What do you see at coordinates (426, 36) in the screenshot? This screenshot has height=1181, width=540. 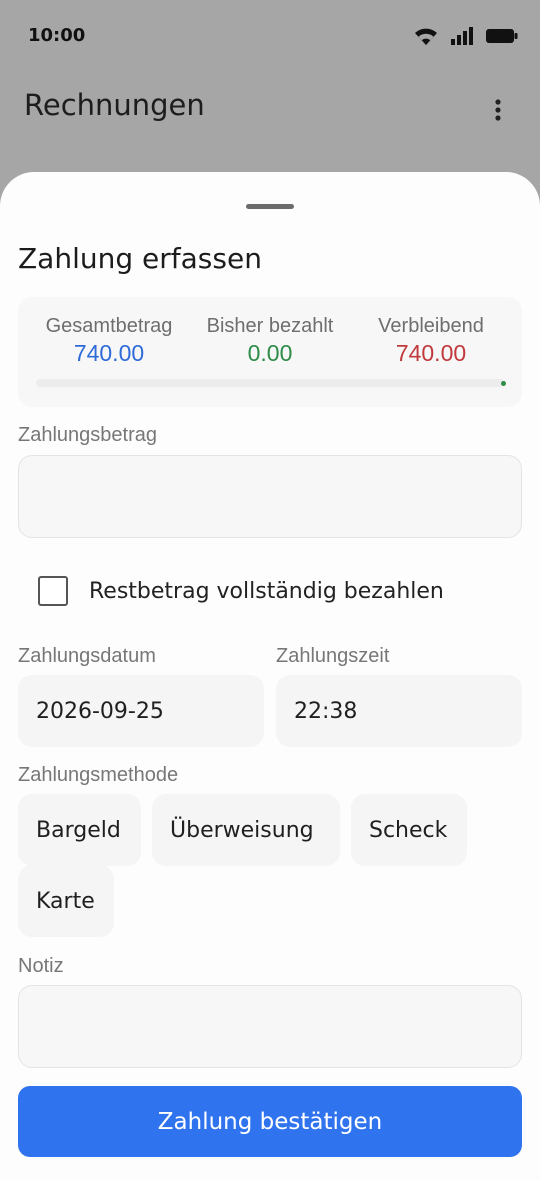 I see `wifi-icon` at bounding box center [426, 36].